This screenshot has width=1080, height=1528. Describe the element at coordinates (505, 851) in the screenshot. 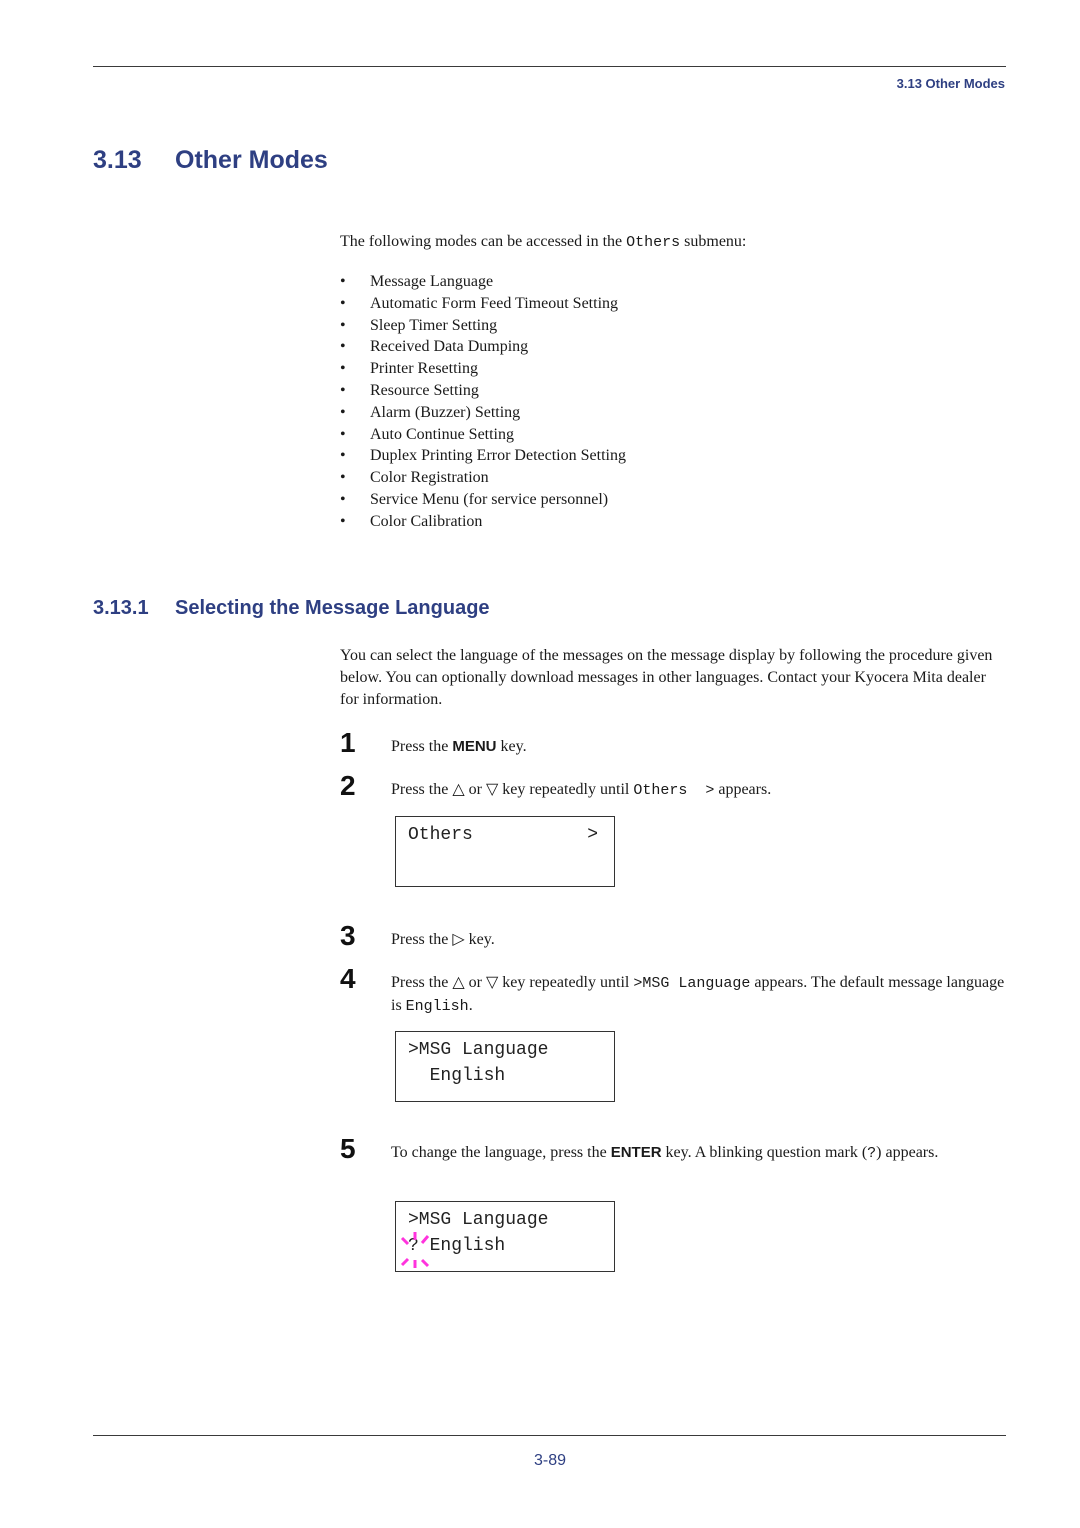

I see `lcd-display-others: Others >` at that location.